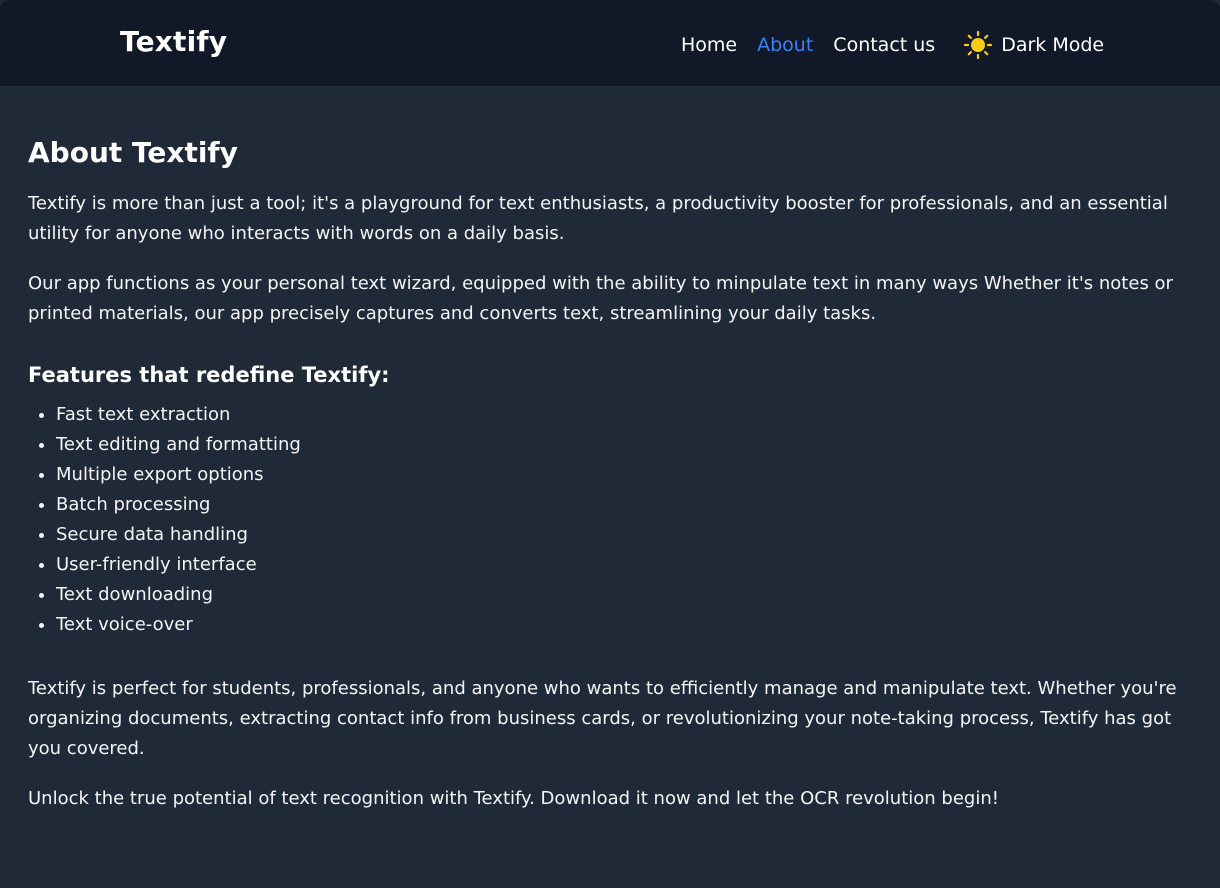 This screenshot has width=1220, height=888. Describe the element at coordinates (627, 535) in the screenshot. I see `feature-item: Secure data handling` at that location.